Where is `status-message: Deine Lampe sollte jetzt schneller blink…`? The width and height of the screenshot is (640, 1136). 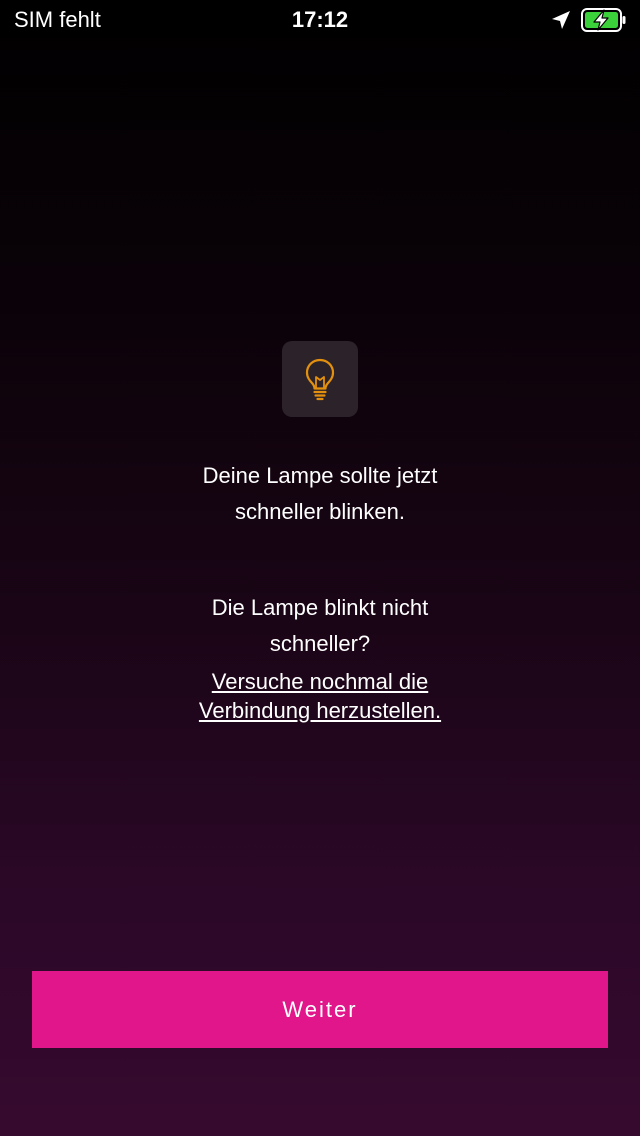 status-message: Deine Lampe sollte jetzt schneller blink… is located at coordinates (320, 494).